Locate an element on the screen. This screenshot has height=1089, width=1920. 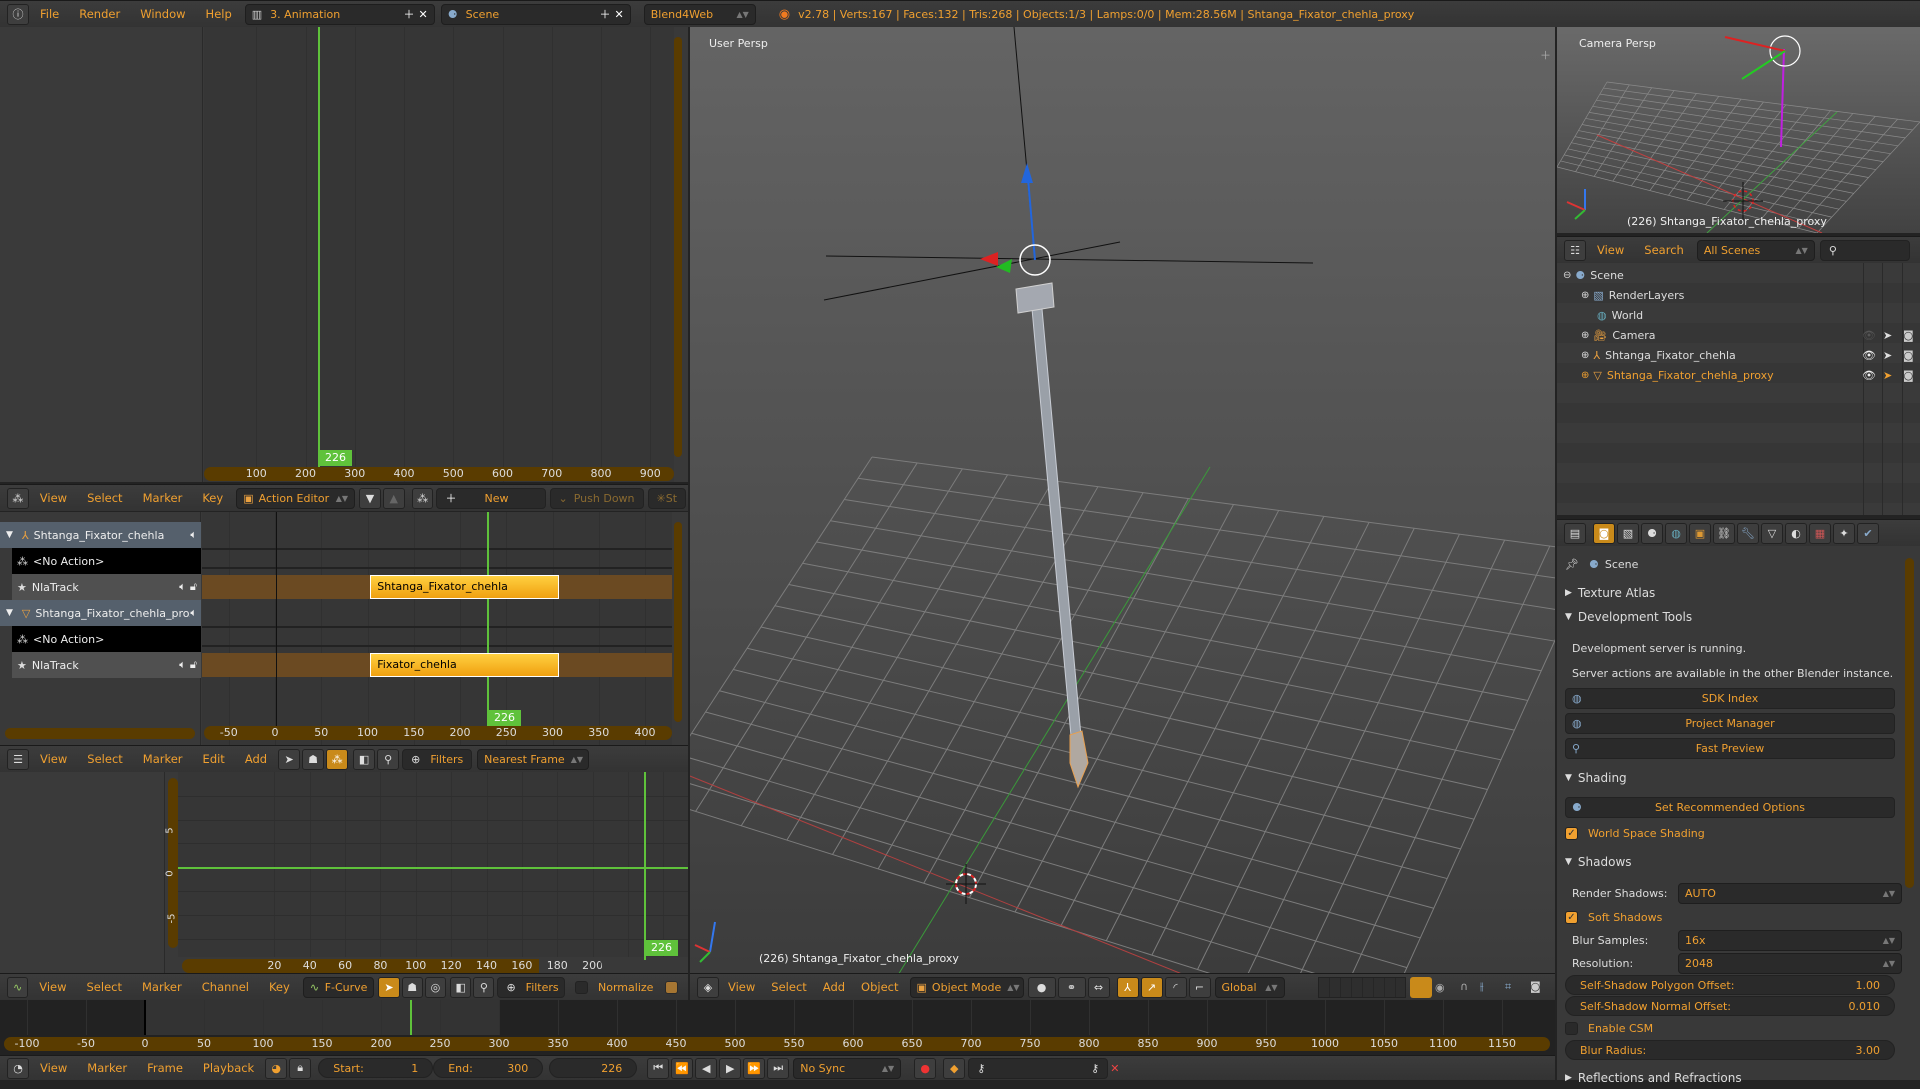
add-scene-icon: ＋ is located at coordinates (605, 14).